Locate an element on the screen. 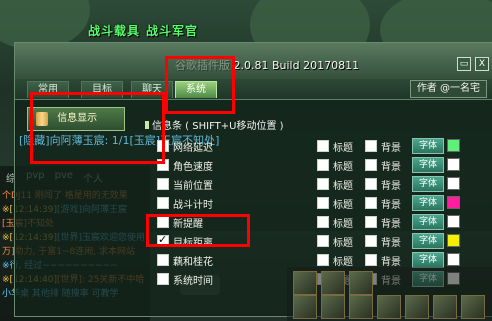 Image resolution: width=492 pixels, height=321 pixels. minimize-button: ▭ is located at coordinates (464, 64).